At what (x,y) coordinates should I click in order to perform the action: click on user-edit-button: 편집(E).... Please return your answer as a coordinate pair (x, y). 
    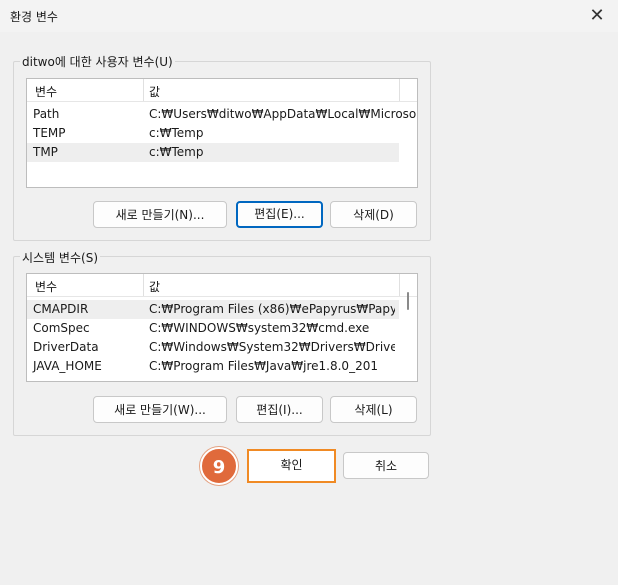
    Looking at the image, I should click on (279, 214).